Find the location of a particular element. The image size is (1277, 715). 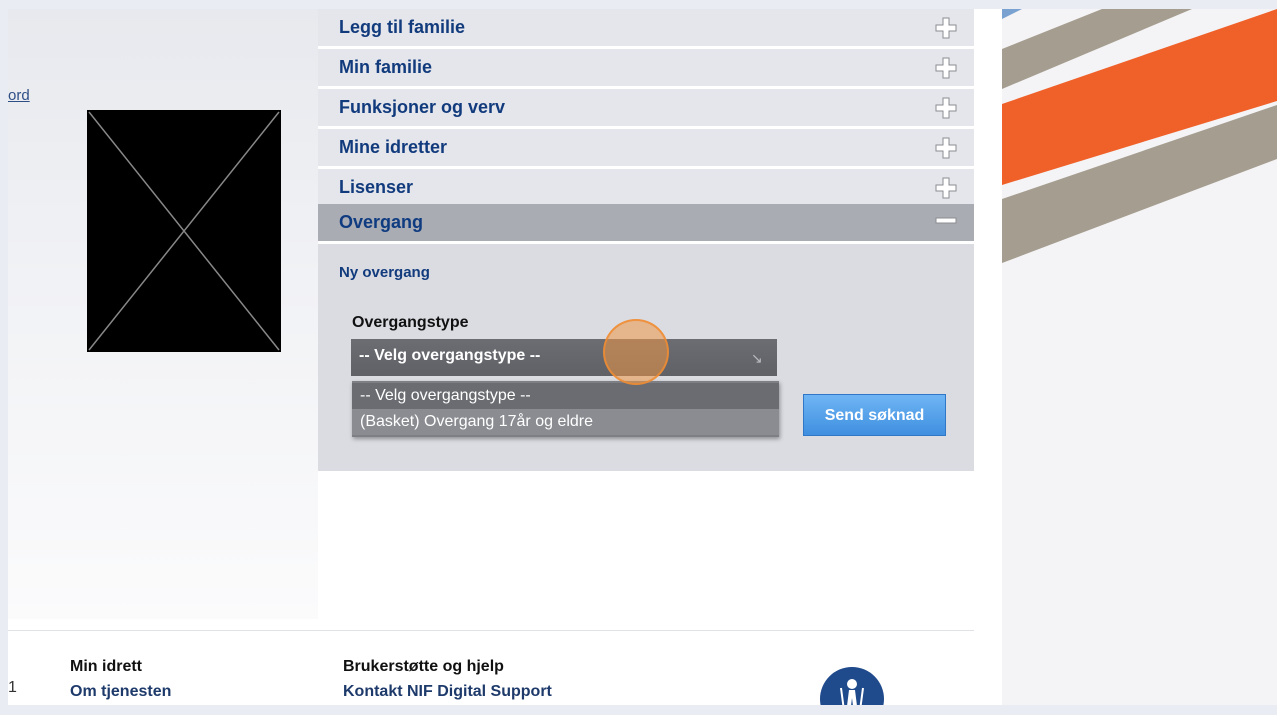

overgangstype-label: Overgangstype is located at coordinates (410, 322).